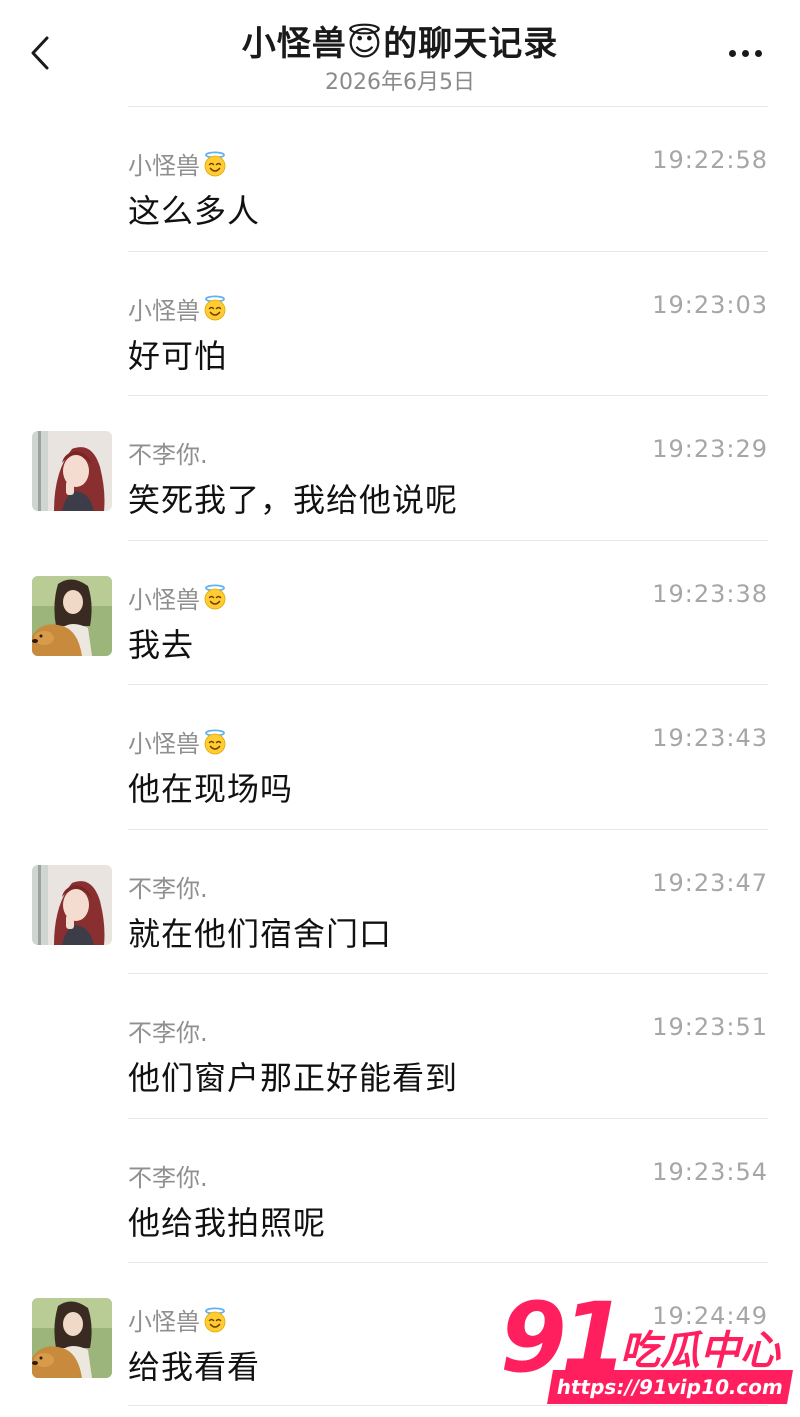 The width and height of the screenshot is (800, 1417). I want to click on message-time: 19:23:03, so click(710, 304).